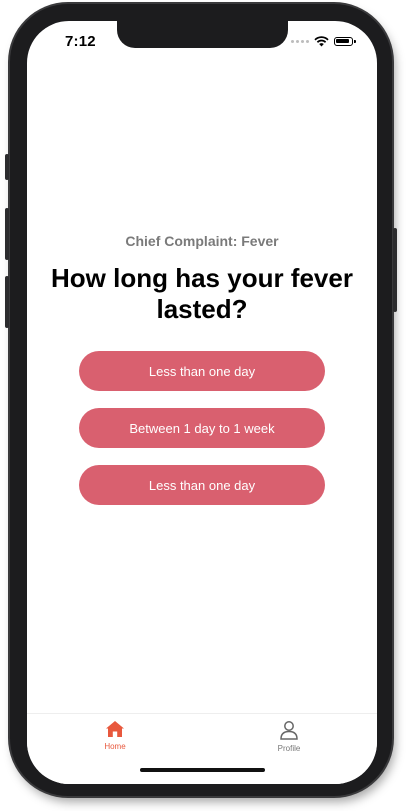  What do you see at coordinates (395, 270) in the screenshot?
I see `power-button` at bounding box center [395, 270].